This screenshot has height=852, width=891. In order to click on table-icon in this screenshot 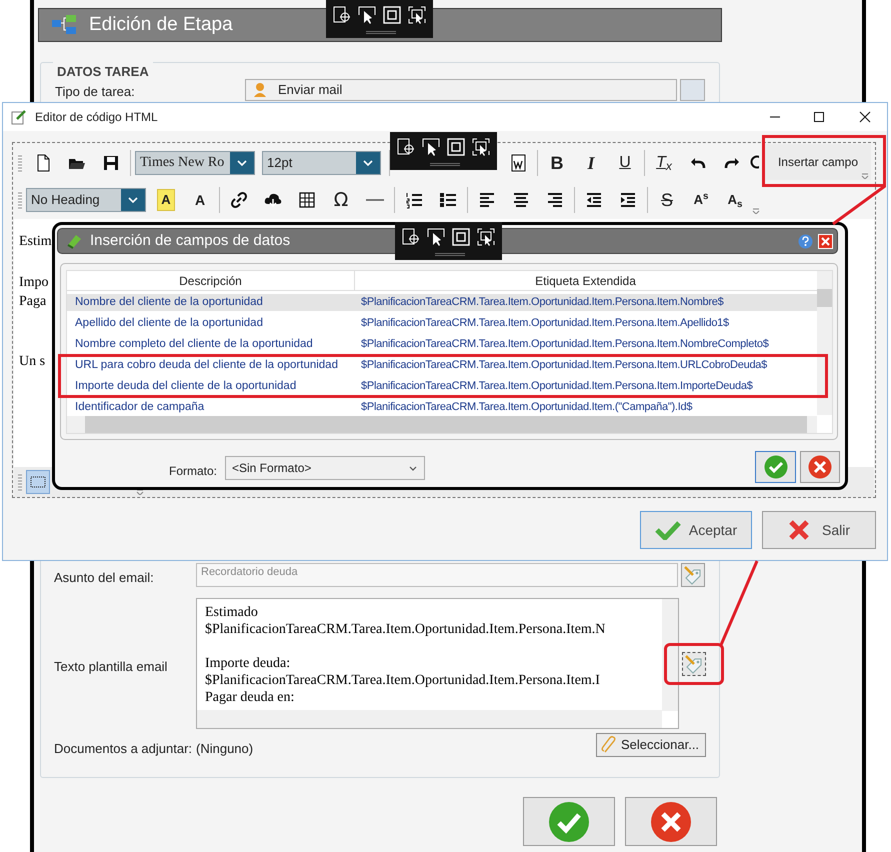, I will do `click(307, 200)`.